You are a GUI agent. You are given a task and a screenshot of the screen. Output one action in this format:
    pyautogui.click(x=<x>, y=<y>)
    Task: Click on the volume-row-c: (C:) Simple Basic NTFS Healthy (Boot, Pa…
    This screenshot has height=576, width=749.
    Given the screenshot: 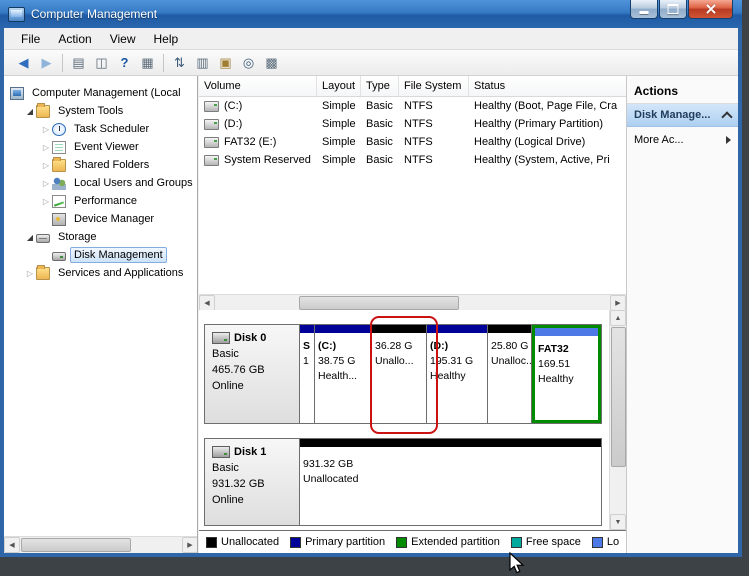 What is the action you would take?
    pyautogui.click(x=412, y=106)
    